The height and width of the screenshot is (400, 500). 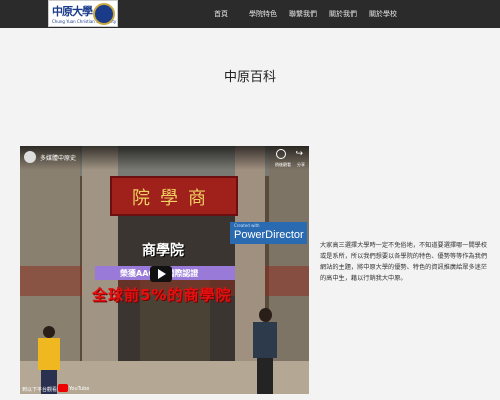 What do you see at coordinates (281, 154) in the screenshot?
I see `watch-later-icon` at bounding box center [281, 154].